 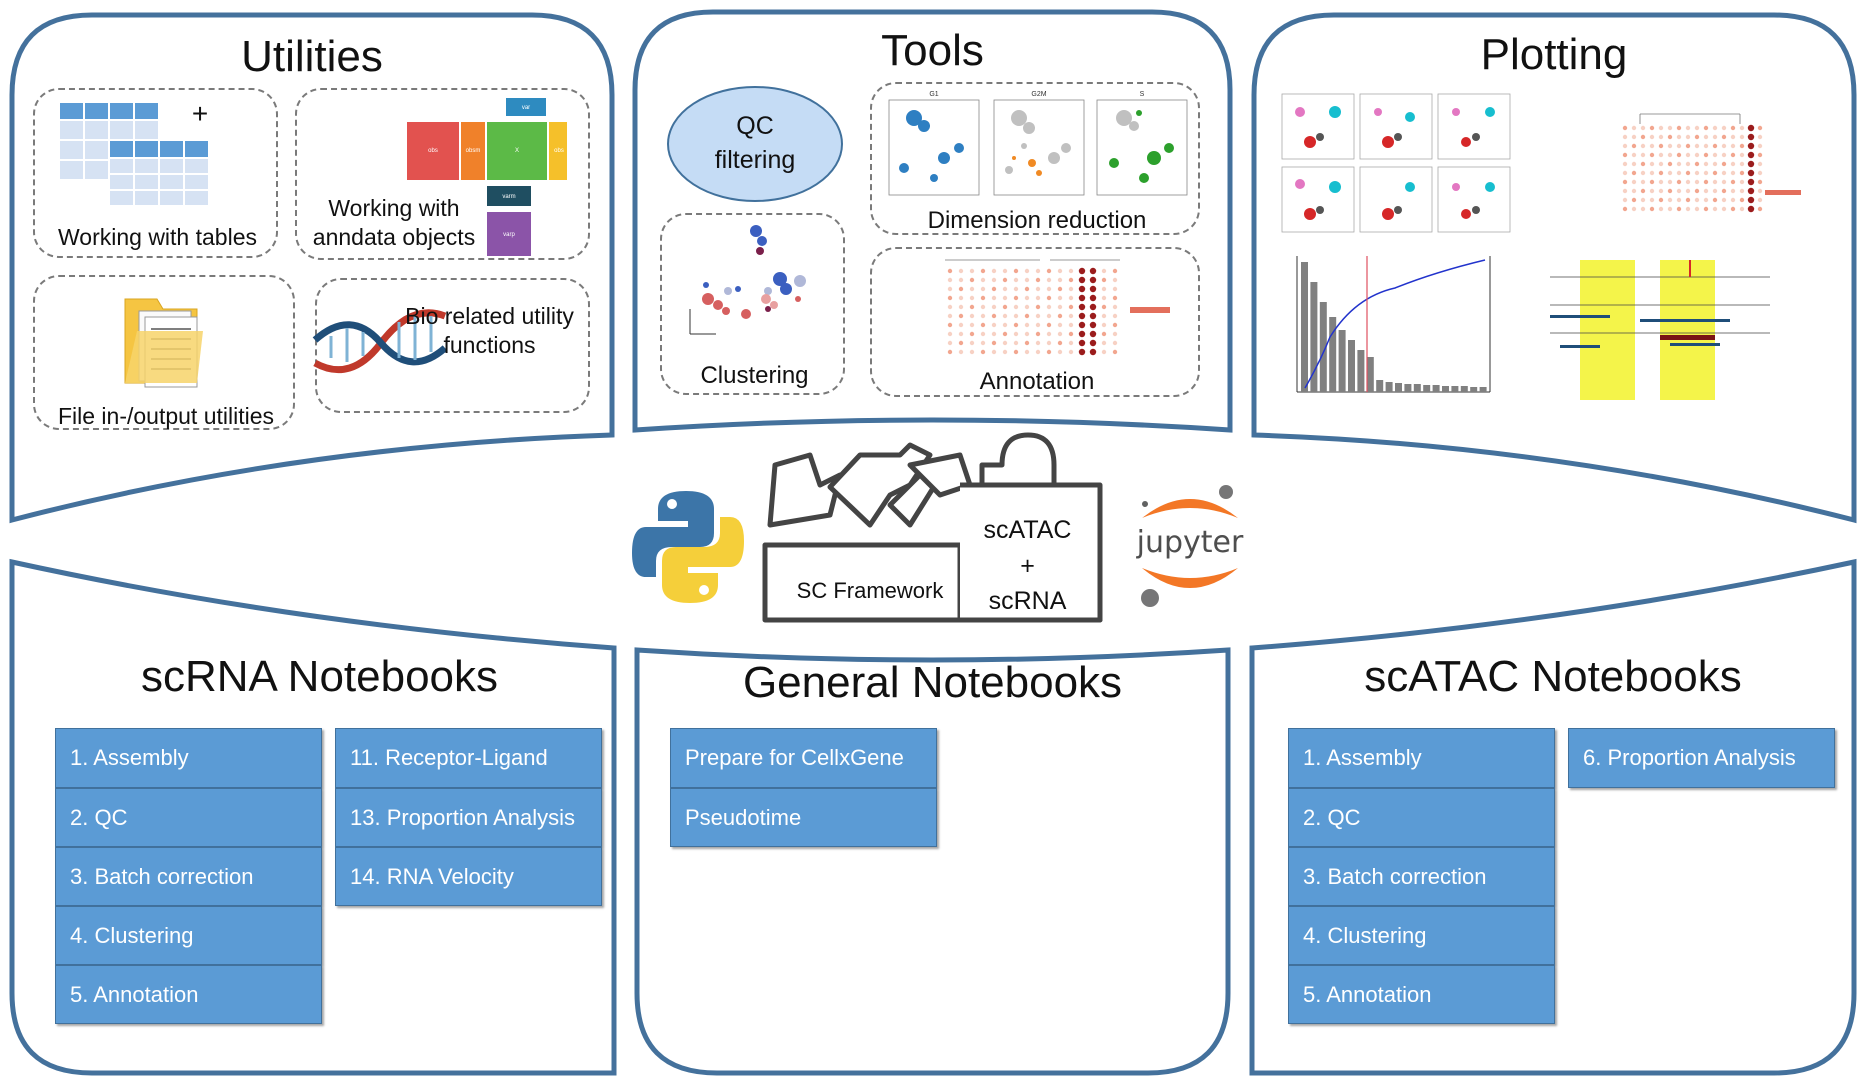 What do you see at coordinates (1421, 817) in the screenshot?
I see `scatac-notebook-2: 2. QC` at bounding box center [1421, 817].